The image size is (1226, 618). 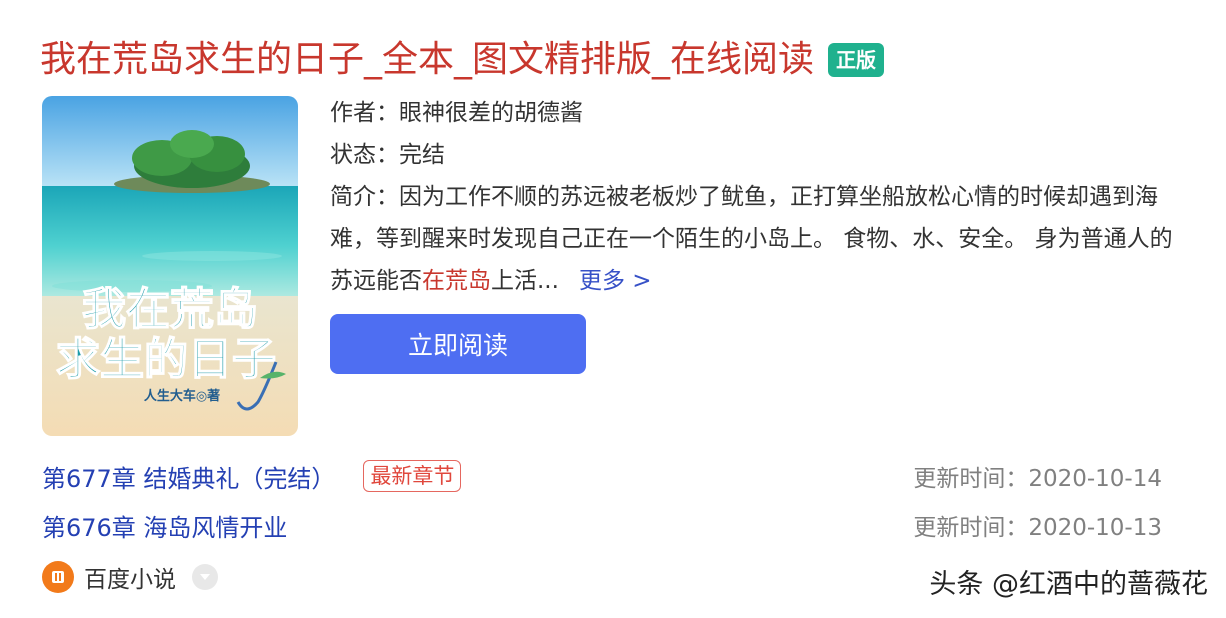 I want to click on cover-illustration: 我在荒岛 求生的日子 人生大车◎著, so click(x=170, y=266).